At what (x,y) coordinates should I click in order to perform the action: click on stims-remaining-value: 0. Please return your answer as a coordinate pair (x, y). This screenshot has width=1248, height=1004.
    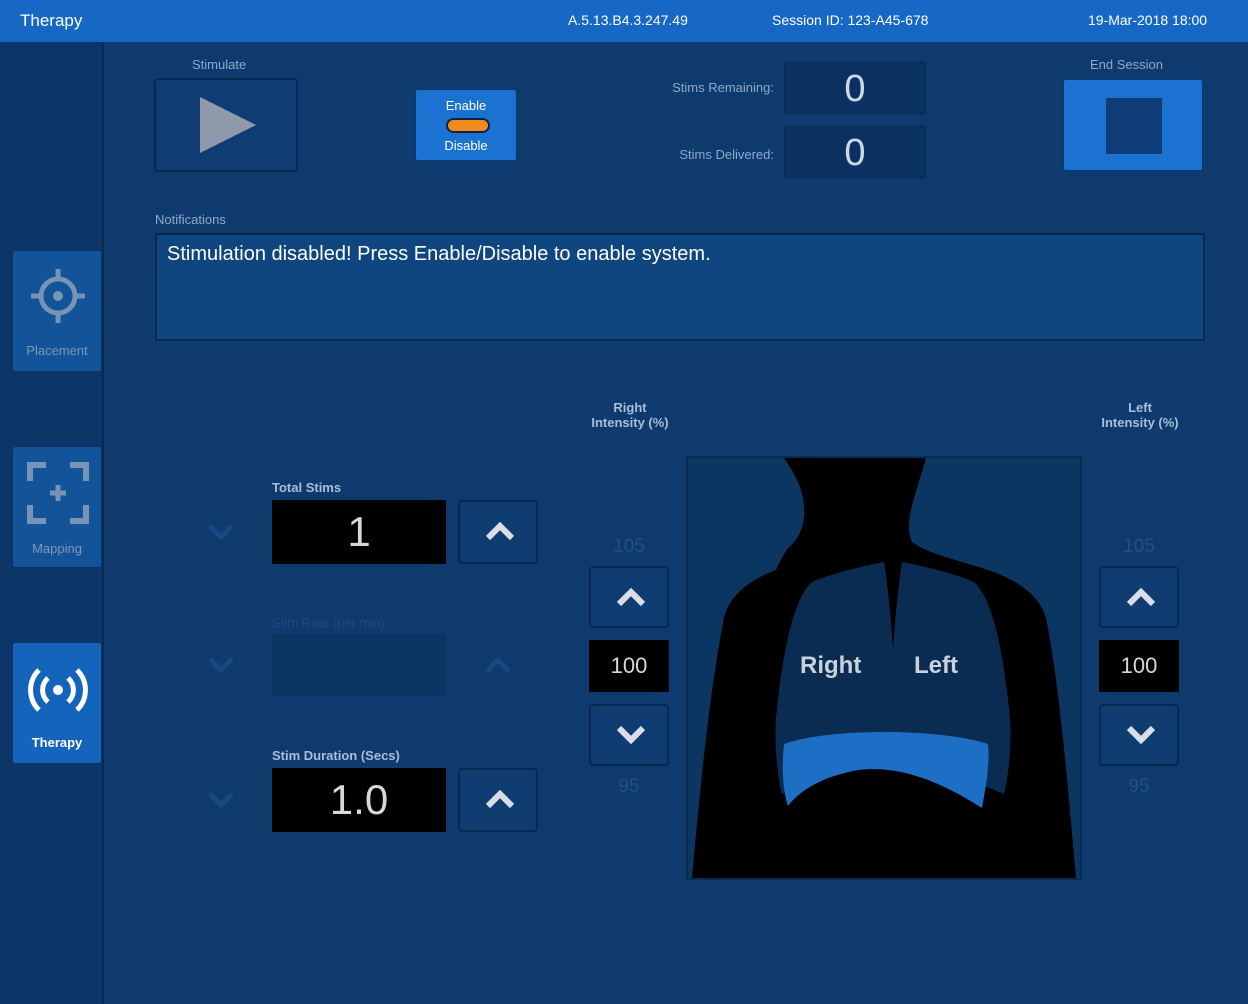
    Looking at the image, I should click on (855, 88).